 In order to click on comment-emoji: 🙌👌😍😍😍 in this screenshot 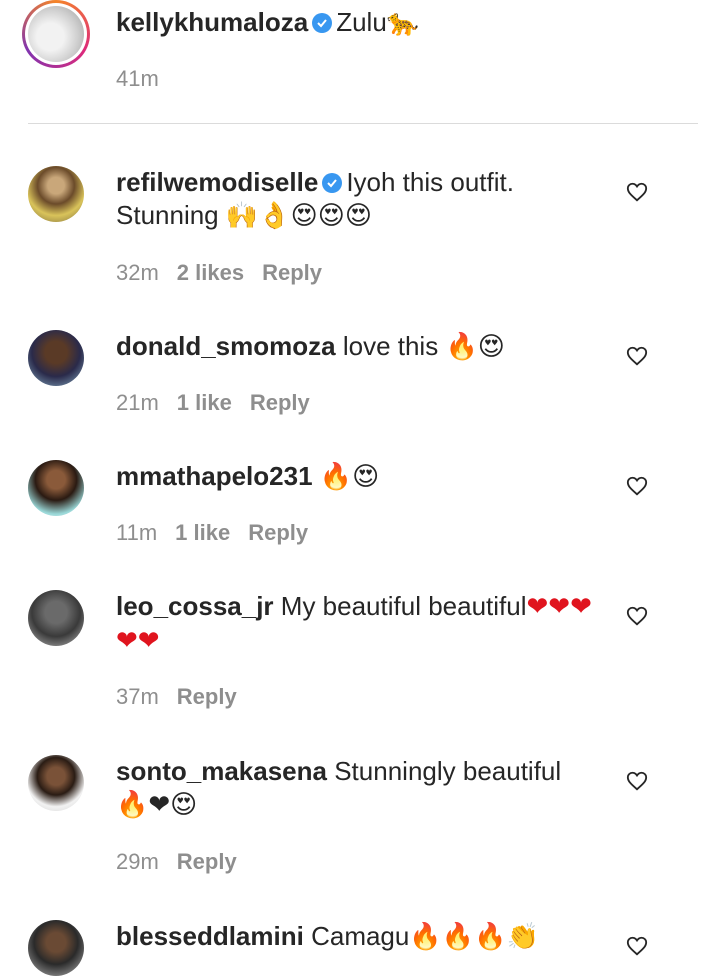, I will do `click(298, 216)`.